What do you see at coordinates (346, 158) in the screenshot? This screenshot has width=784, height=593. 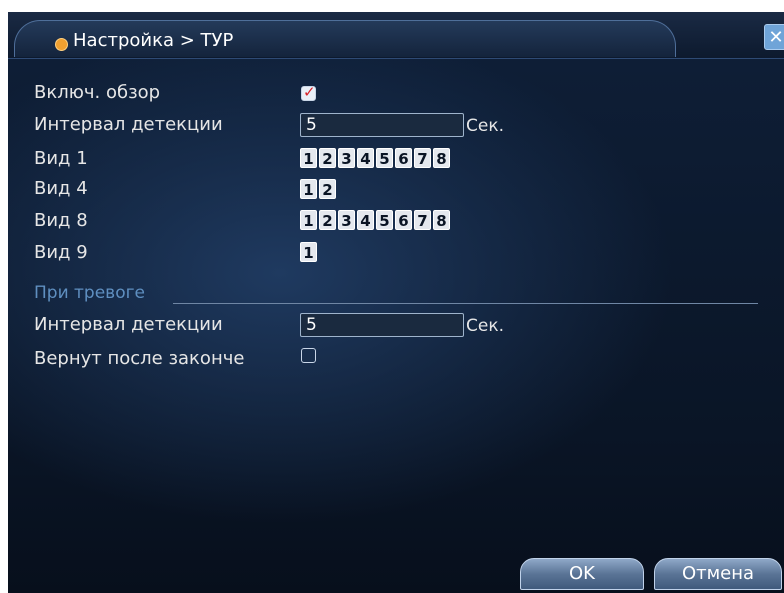 I see `view1-channel-3: 3` at bounding box center [346, 158].